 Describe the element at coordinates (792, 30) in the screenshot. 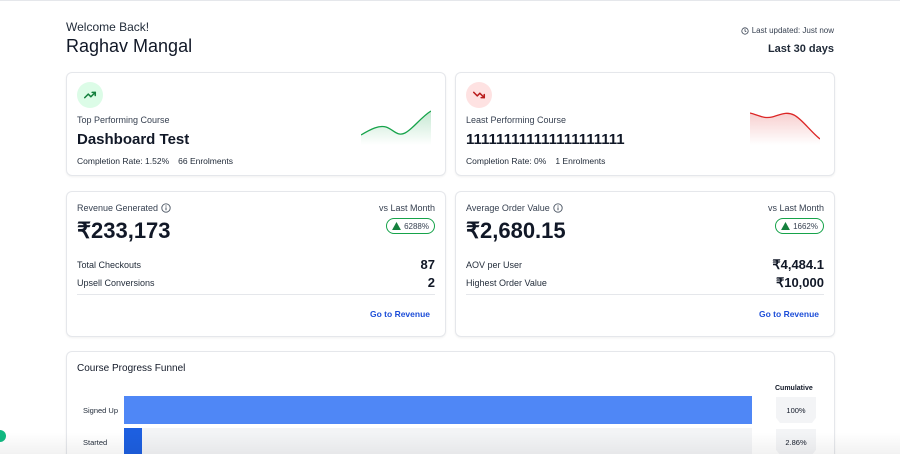

I see `last-updated-text: Last updated: Just now` at that location.